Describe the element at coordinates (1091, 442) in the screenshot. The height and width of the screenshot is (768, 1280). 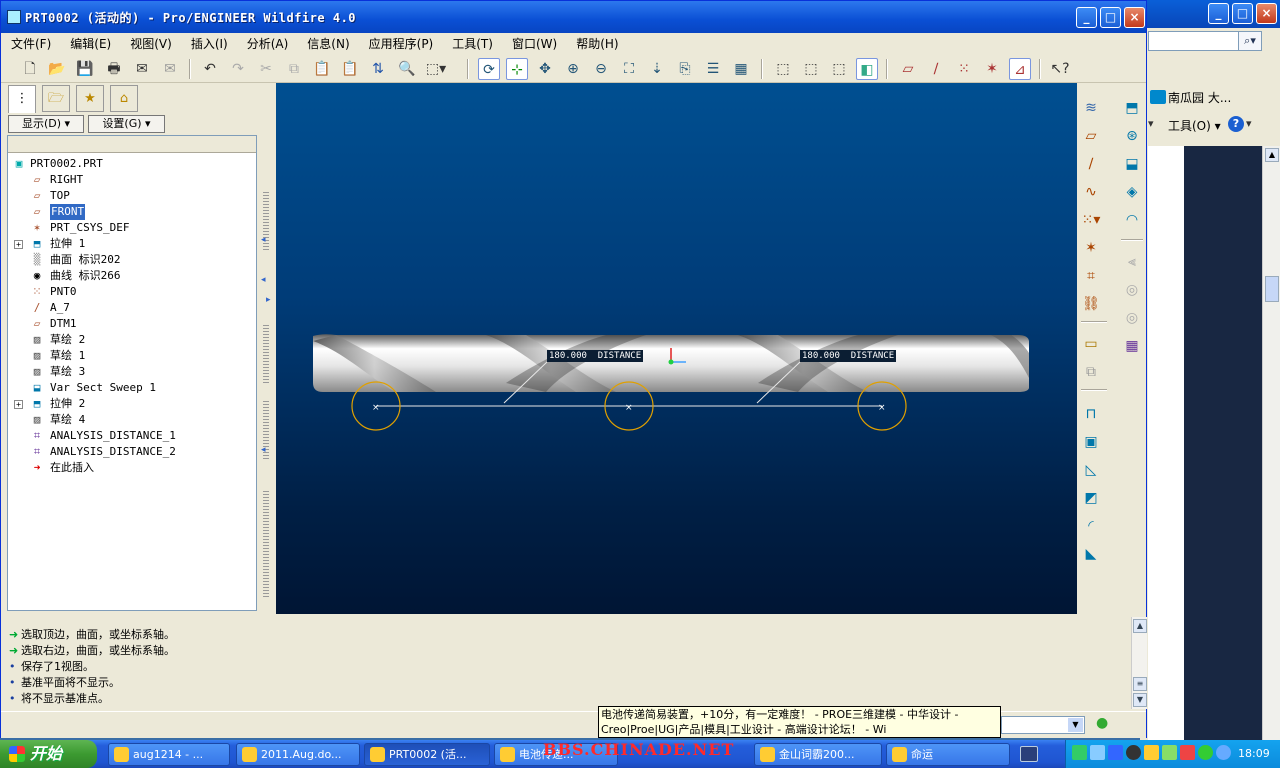
I see `shell-tool-icon: ▣` at that location.